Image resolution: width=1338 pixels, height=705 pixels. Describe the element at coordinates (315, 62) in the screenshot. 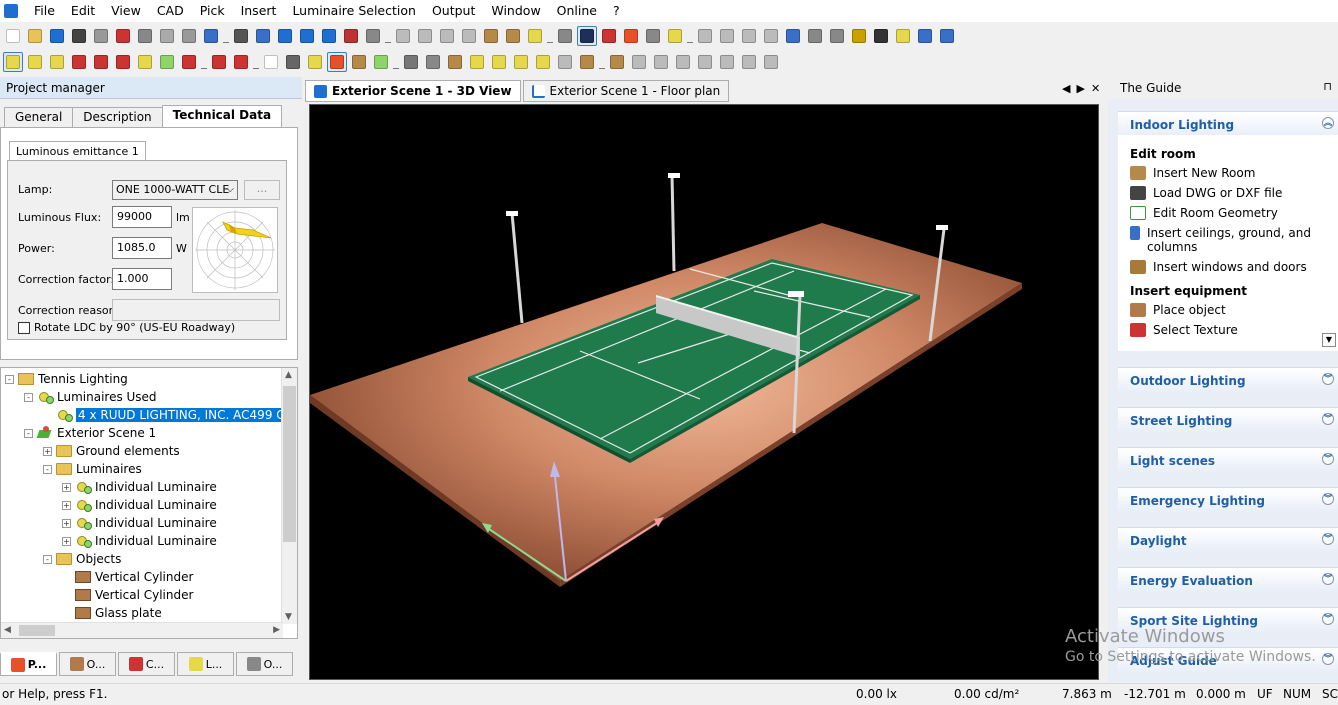

I see `toolbar-tool-14-button` at that location.